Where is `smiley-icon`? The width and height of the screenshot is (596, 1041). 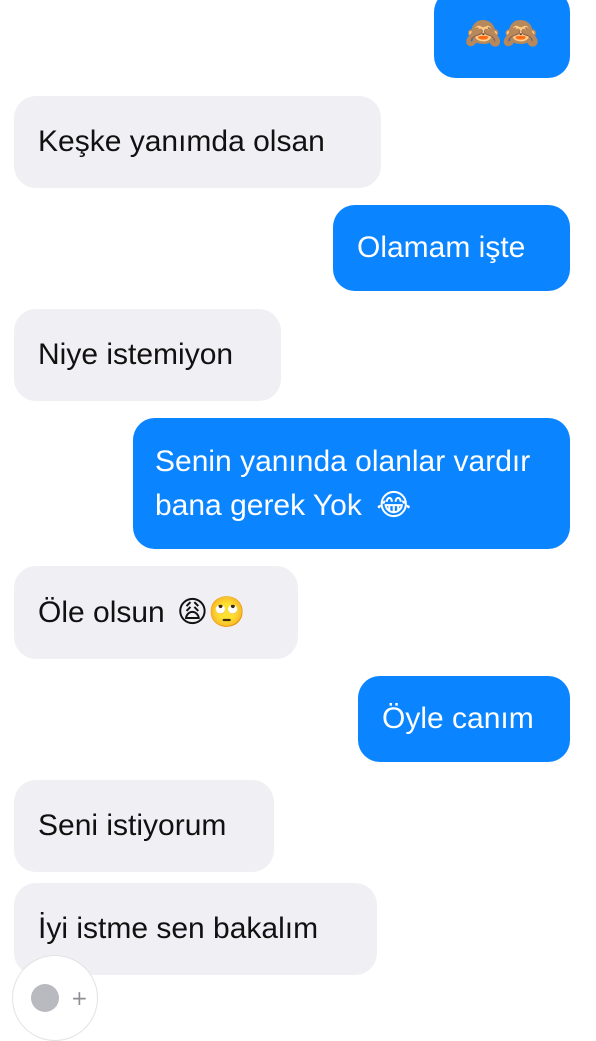 smiley-icon is located at coordinates (45, 998).